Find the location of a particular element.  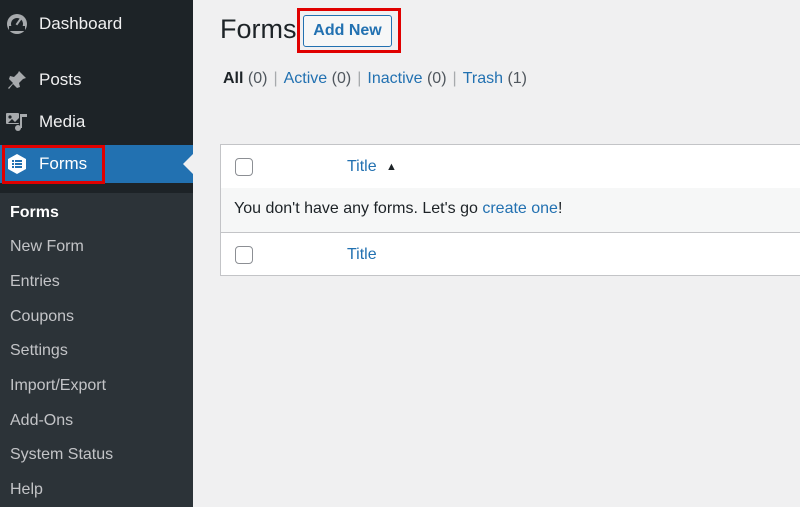

submenu-item-settings: Settings is located at coordinates (39, 351).